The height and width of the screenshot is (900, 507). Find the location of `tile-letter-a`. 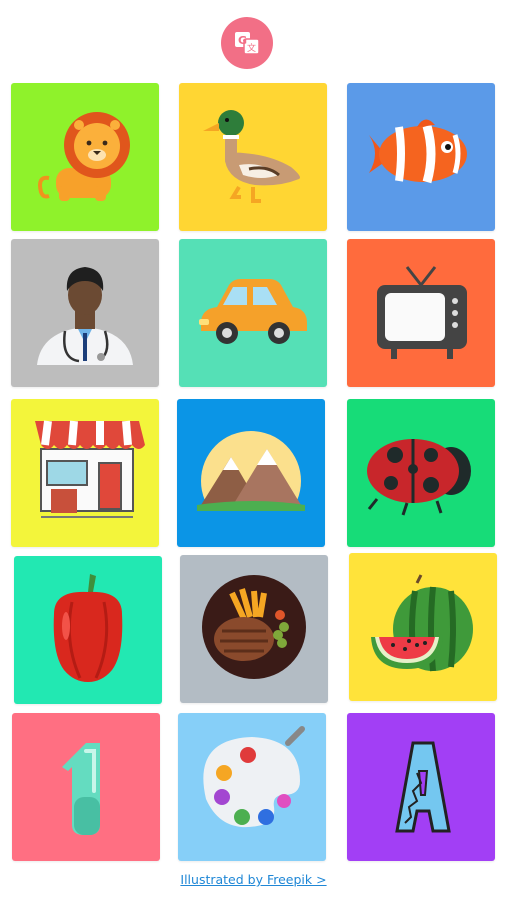

tile-letter-a is located at coordinates (421, 787).